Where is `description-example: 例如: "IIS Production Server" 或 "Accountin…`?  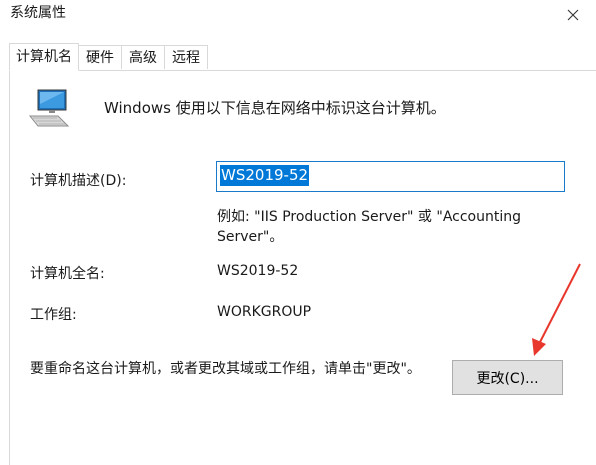 description-example: 例如: "IIS Production Server" 或 "Accountin… is located at coordinates (369, 227).